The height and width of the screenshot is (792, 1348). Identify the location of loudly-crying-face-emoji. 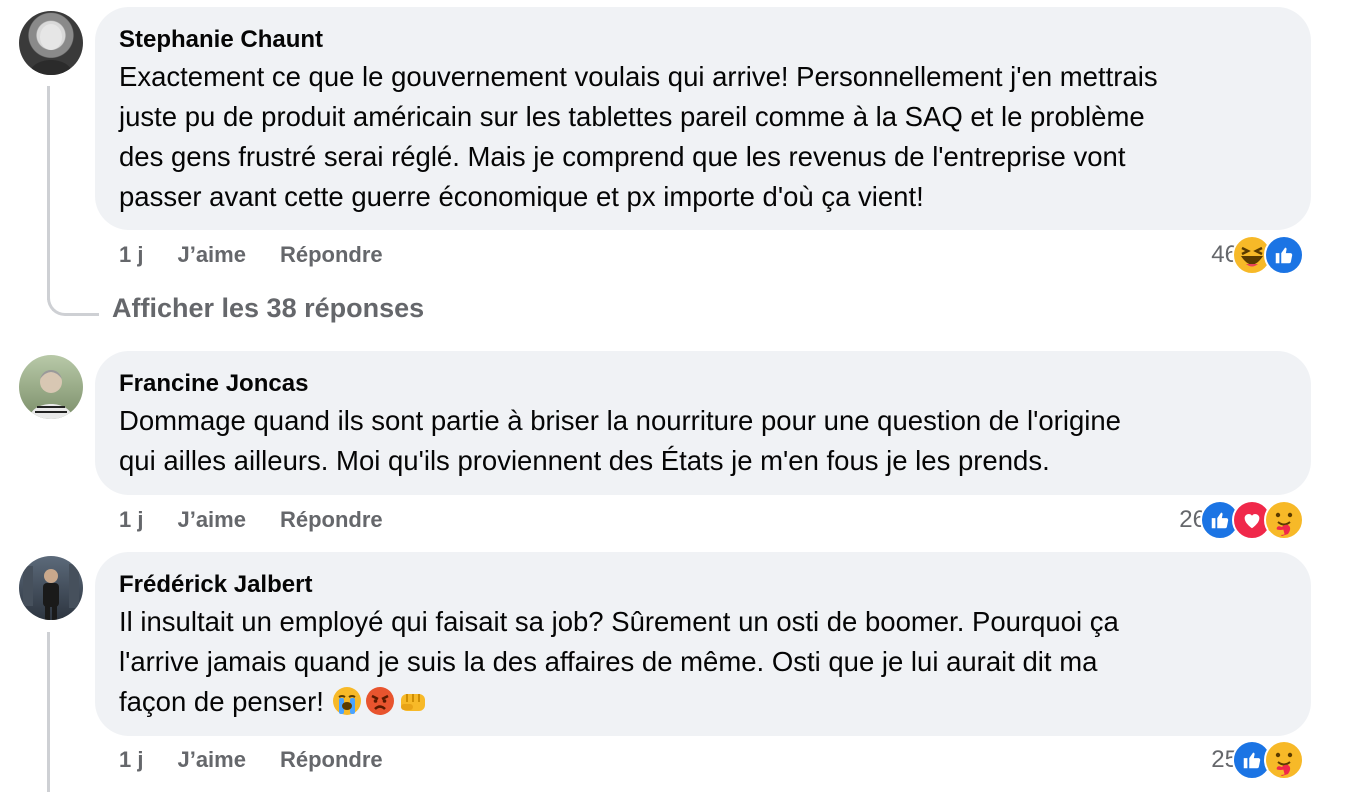
(347, 701).